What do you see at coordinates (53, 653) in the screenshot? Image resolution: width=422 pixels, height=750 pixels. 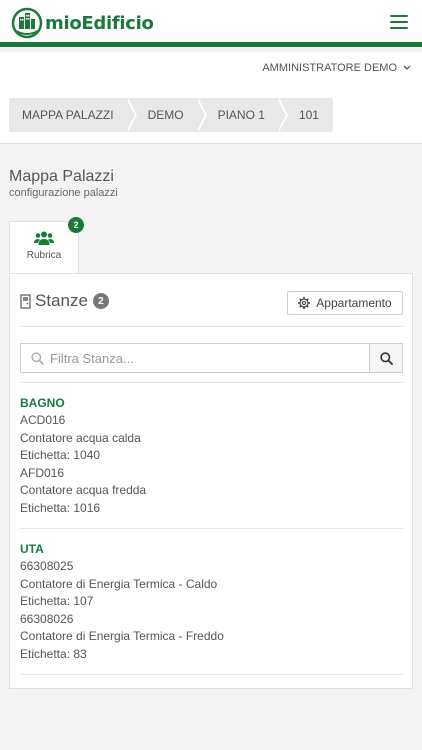 I see `meter-label: Etichetta: 83` at bounding box center [53, 653].